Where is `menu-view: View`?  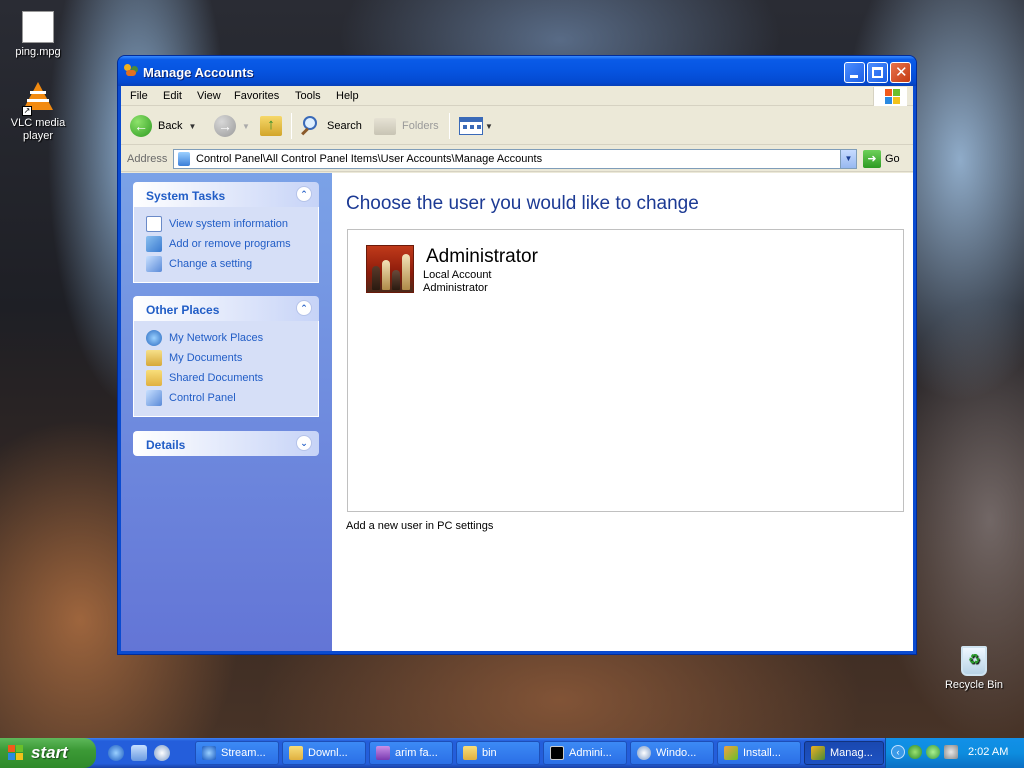
menu-view: View is located at coordinates (209, 96).